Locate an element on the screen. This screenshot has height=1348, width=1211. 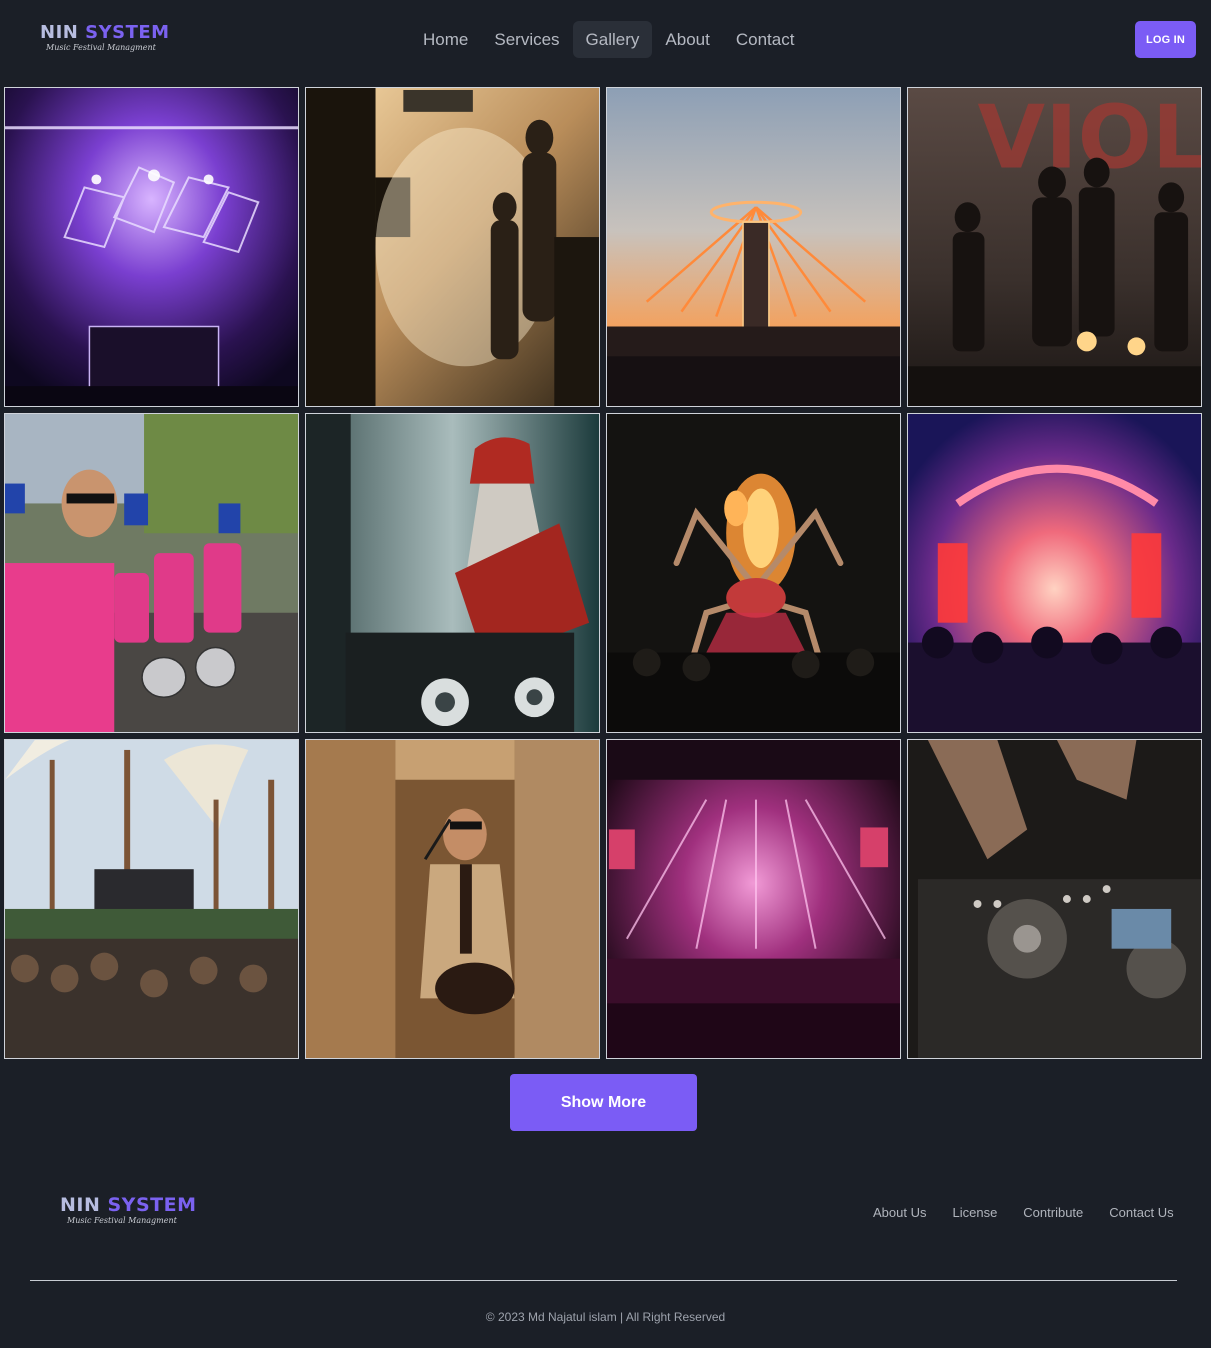
gallery-image-dj-stage is located at coordinates (151, 247).